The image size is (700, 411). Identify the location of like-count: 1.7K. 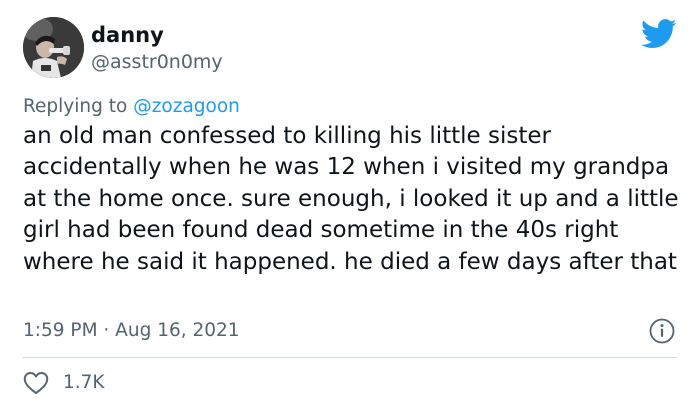
(84, 382).